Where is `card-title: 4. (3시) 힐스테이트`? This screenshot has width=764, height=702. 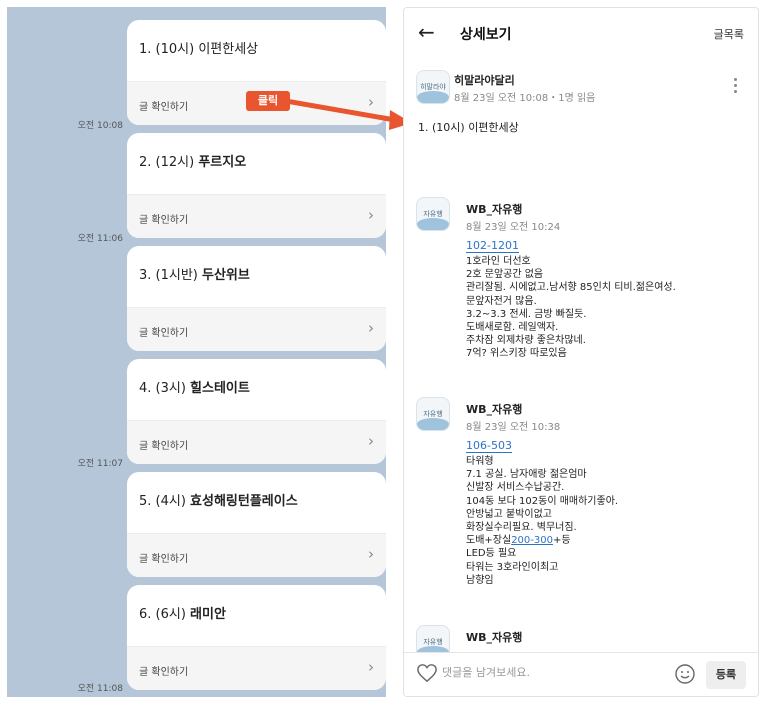 card-title: 4. (3시) 힐스테이트 is located at coordinates (194, 388).